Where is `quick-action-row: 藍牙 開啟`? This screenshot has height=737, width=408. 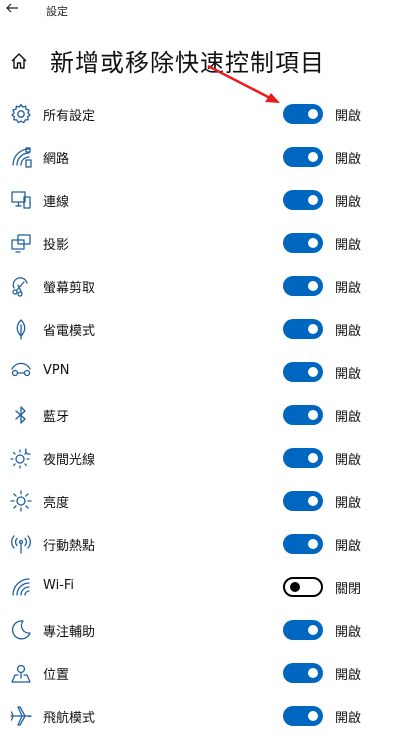
quick-action-row: 藍牙 開啟 is located at coordinates (204, 414).